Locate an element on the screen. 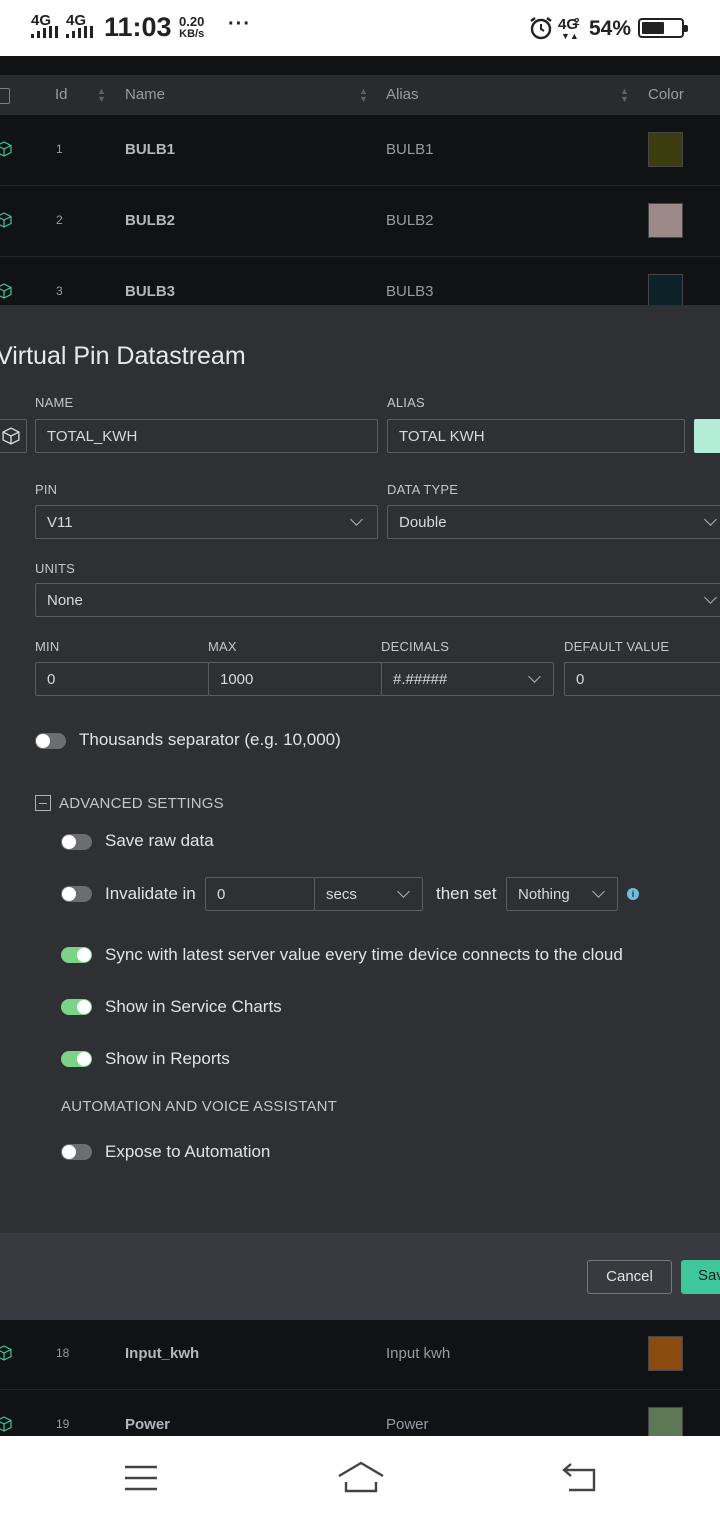  network-speed: 0.20 KB/s is located at coordinates (191, 28).